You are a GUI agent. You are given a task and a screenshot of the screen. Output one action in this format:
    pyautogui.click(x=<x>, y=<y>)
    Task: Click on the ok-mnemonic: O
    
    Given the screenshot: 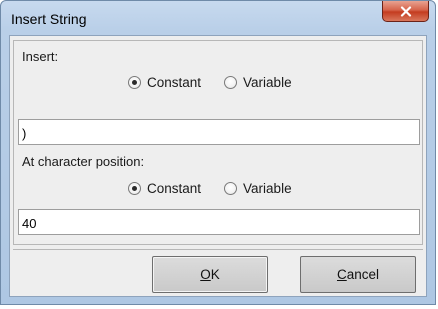 What is the action you would take?
    pyautogui.click(x=205, y=274)
    